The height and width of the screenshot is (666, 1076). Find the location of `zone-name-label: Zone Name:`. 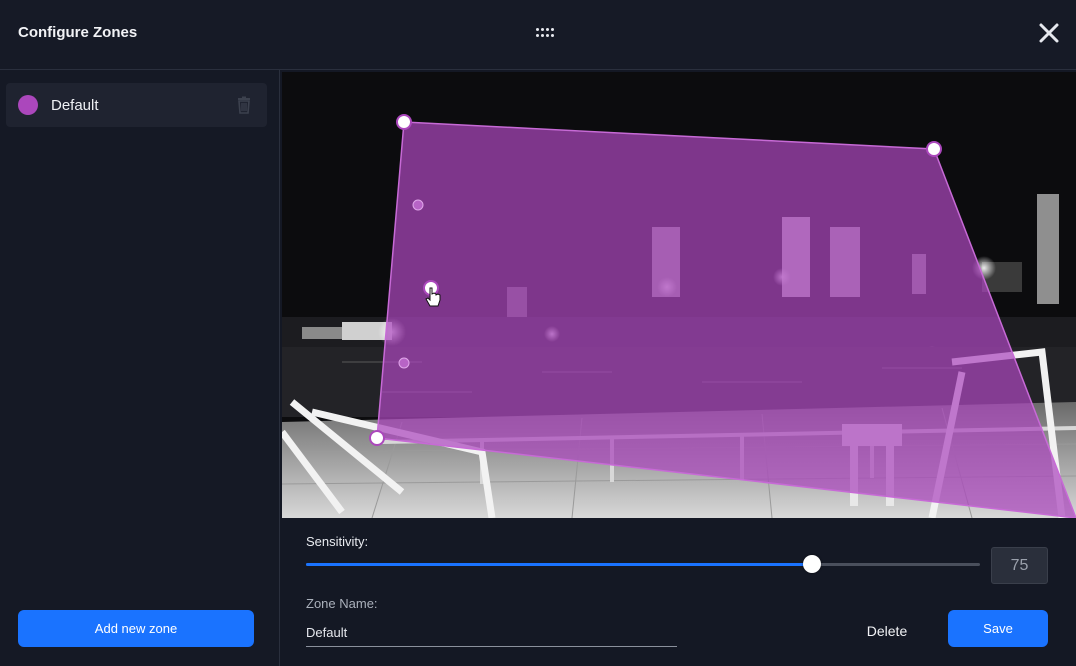

zone-name-label: Zone Name: is located at coordinates (342, 603).